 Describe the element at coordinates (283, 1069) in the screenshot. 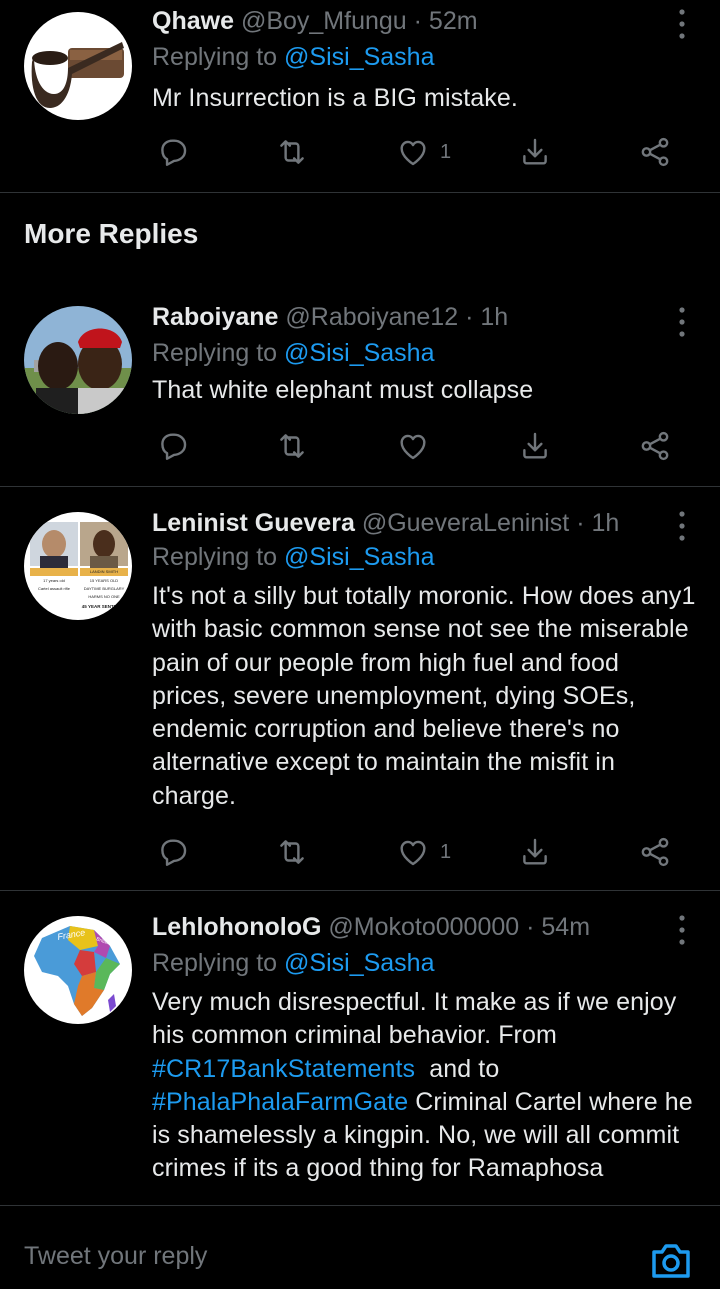

I see `hashtag-link: #CR17BankStatements` at that location.